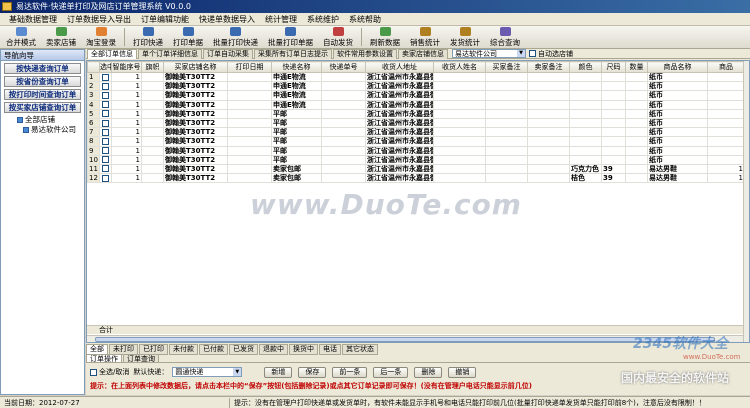 This screenshot has width=750, height=408. Describe the element at coordinates (416, 123) in the screenshot. I see `table-row: 61 御翰美T30TT2 平邮 浙江省温州市永嘉县御翰美 纸币` at that location.